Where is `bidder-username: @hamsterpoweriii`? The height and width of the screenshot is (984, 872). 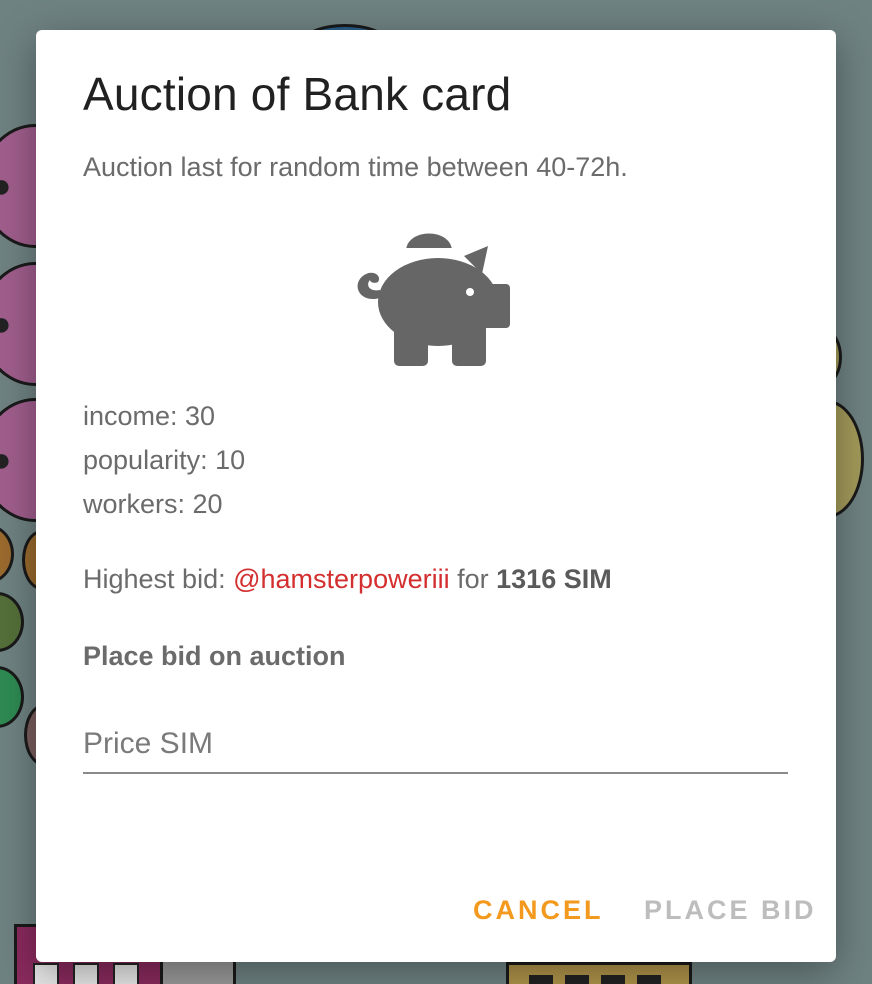
bidder-username: @hamsterpoweriii is located at coordinates (341, 579).